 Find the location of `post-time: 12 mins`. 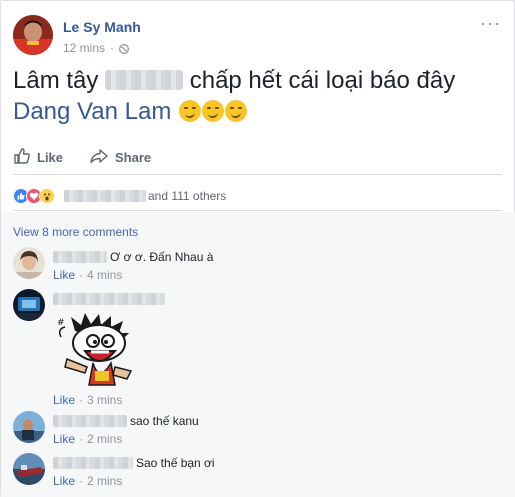

post-time: 12 mins is located at coordinates (84, 48).